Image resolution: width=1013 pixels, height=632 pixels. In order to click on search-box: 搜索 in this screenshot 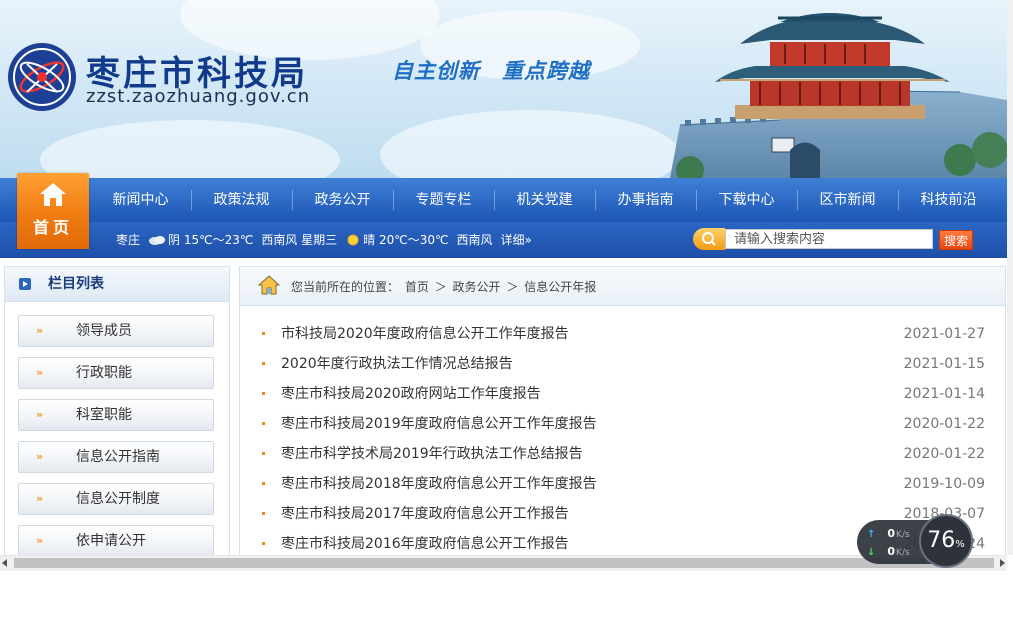, I will do `click(837, 240)`.